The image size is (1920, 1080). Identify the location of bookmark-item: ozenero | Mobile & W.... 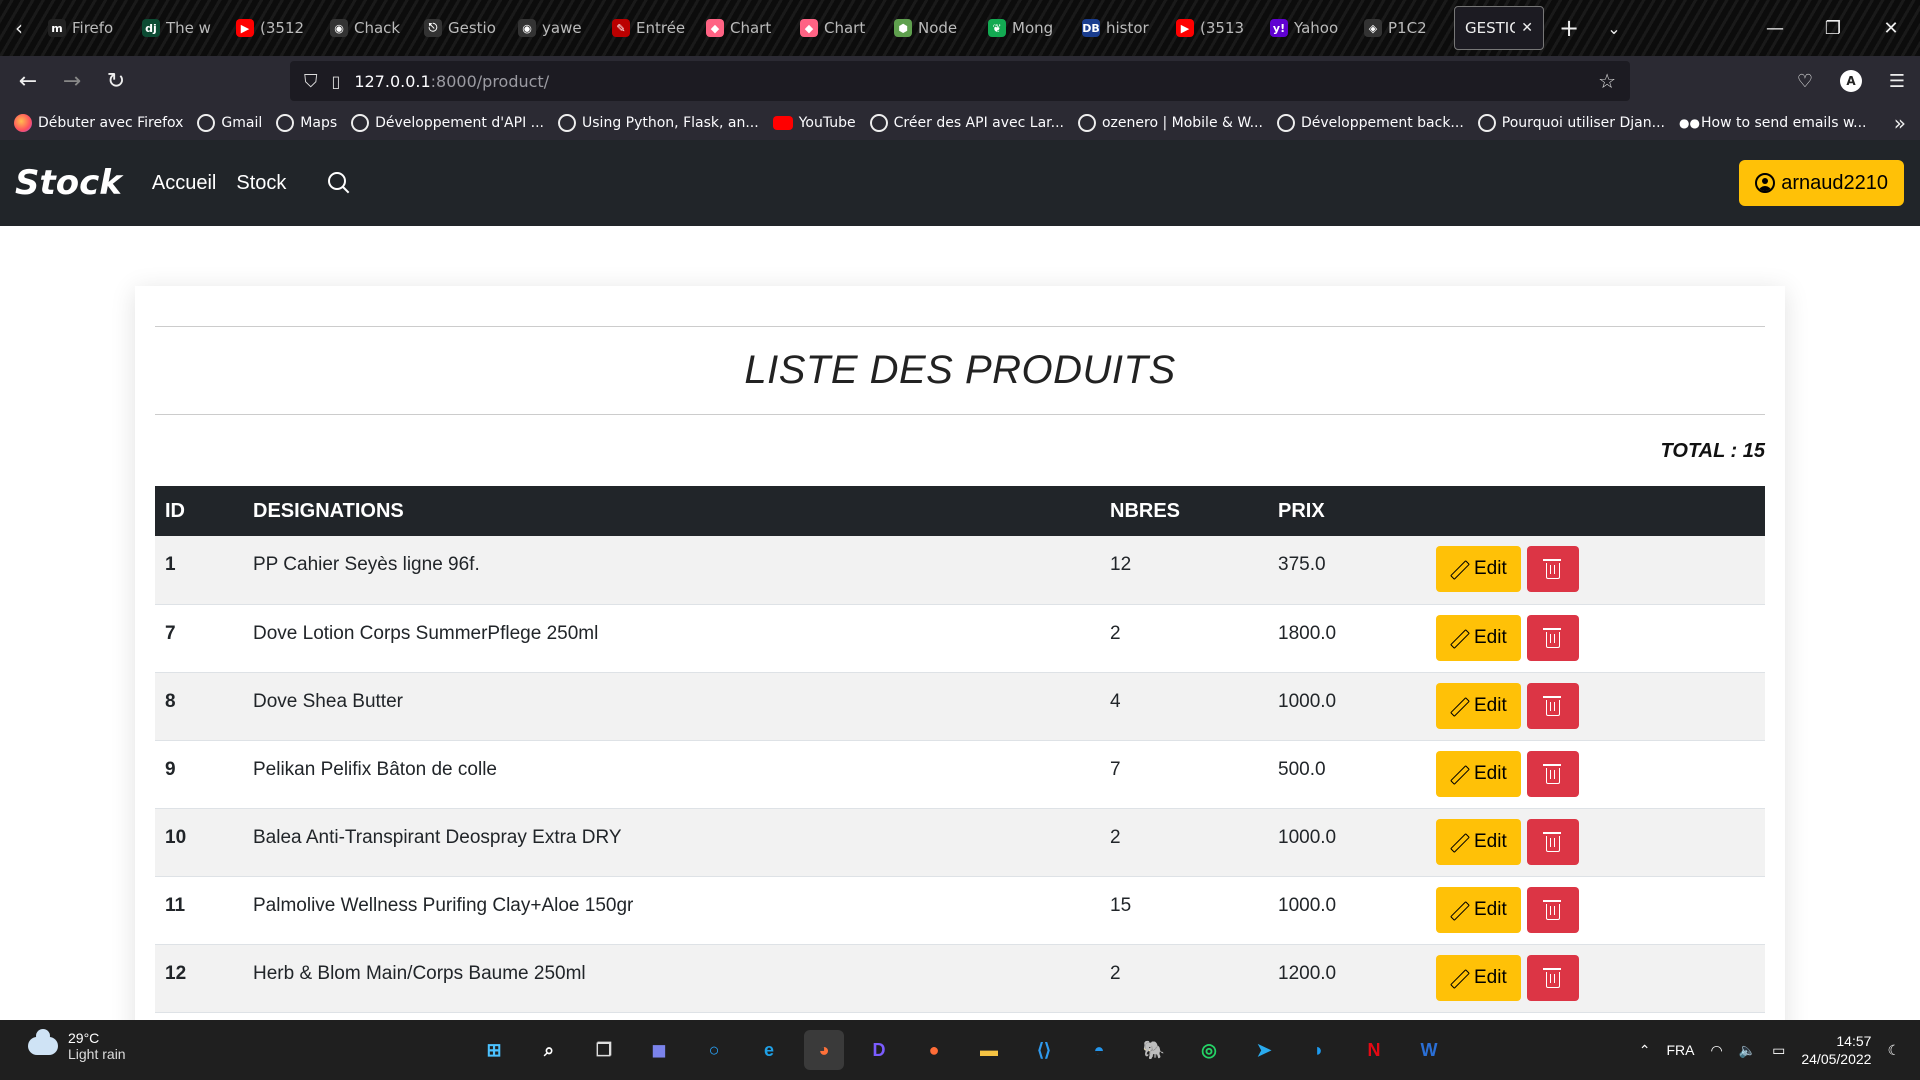
(1170, 123).